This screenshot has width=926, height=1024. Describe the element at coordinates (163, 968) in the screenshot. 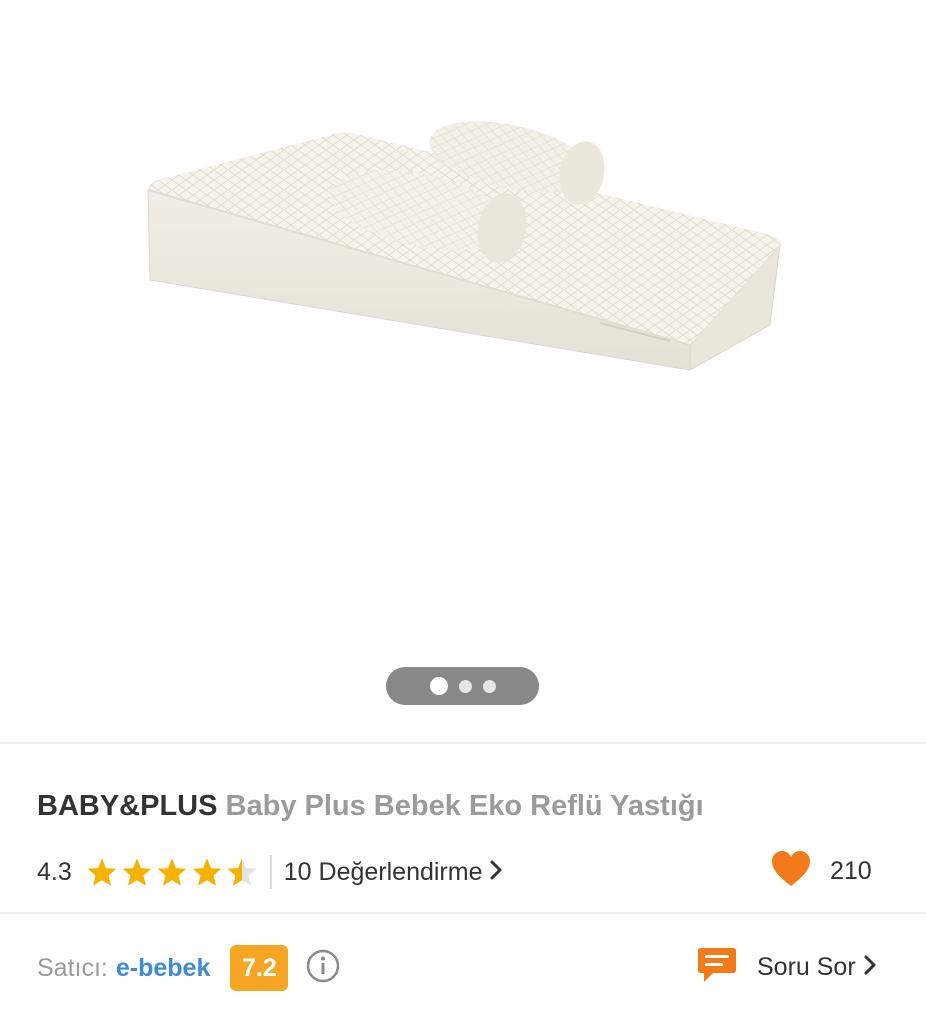

I see `seller-name-link: e-bebek` at that location.